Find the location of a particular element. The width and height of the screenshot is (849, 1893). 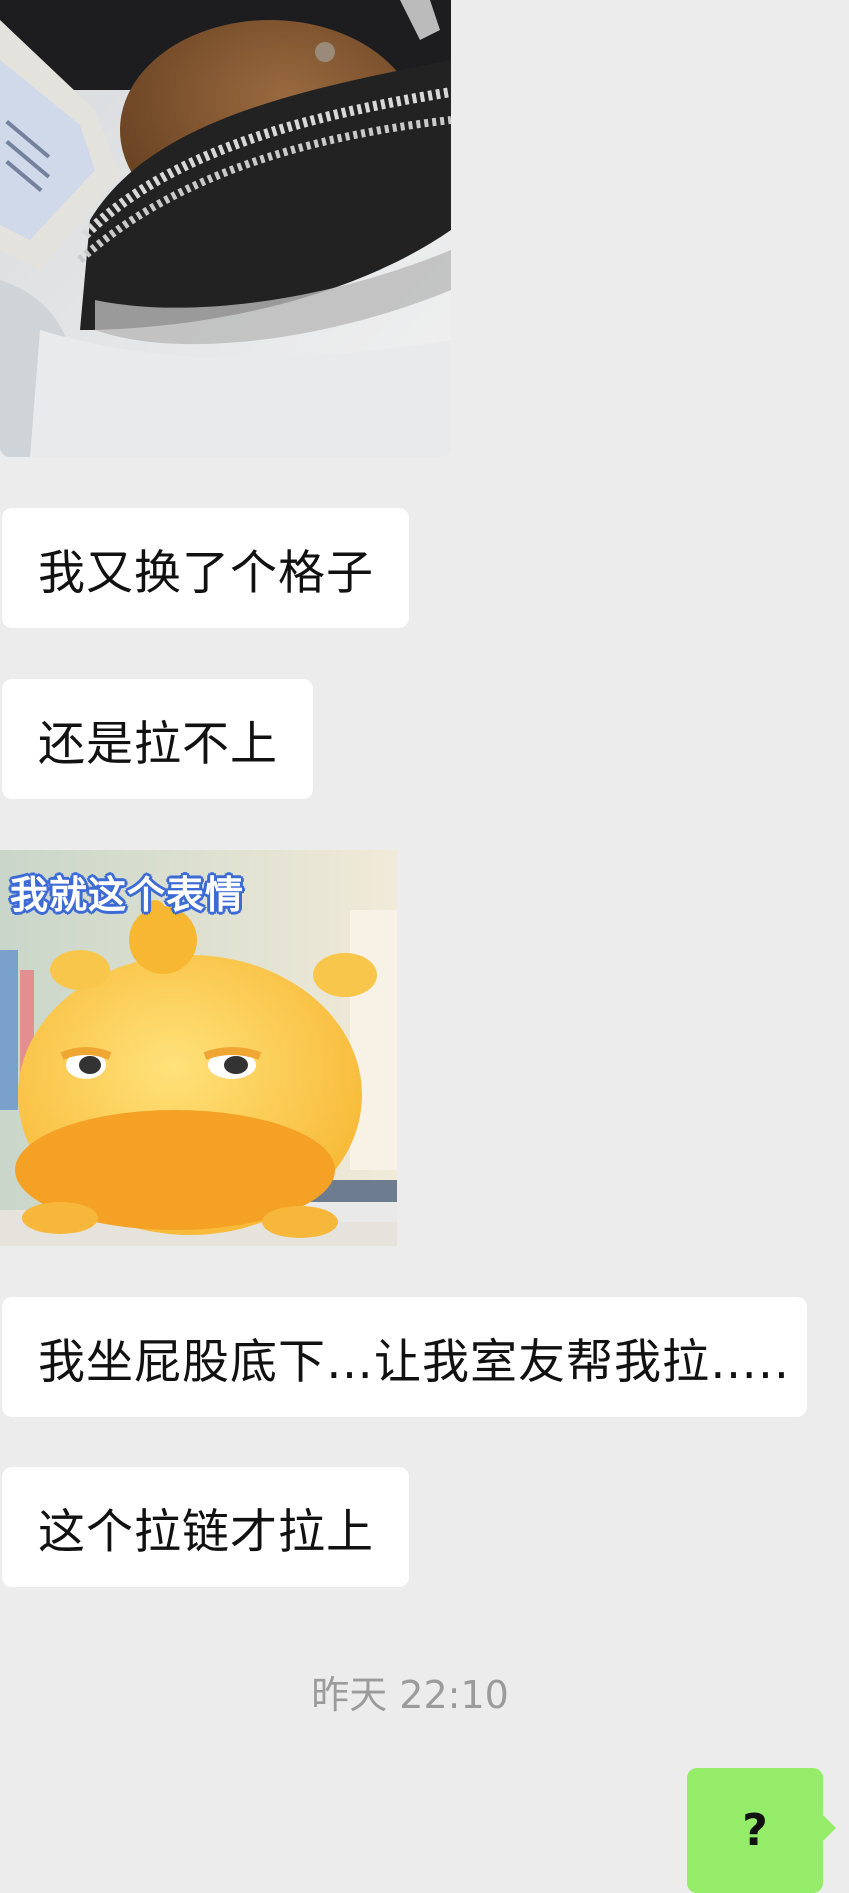

message-bubble: 还是拉不上 is located at coordinates (157, 739).